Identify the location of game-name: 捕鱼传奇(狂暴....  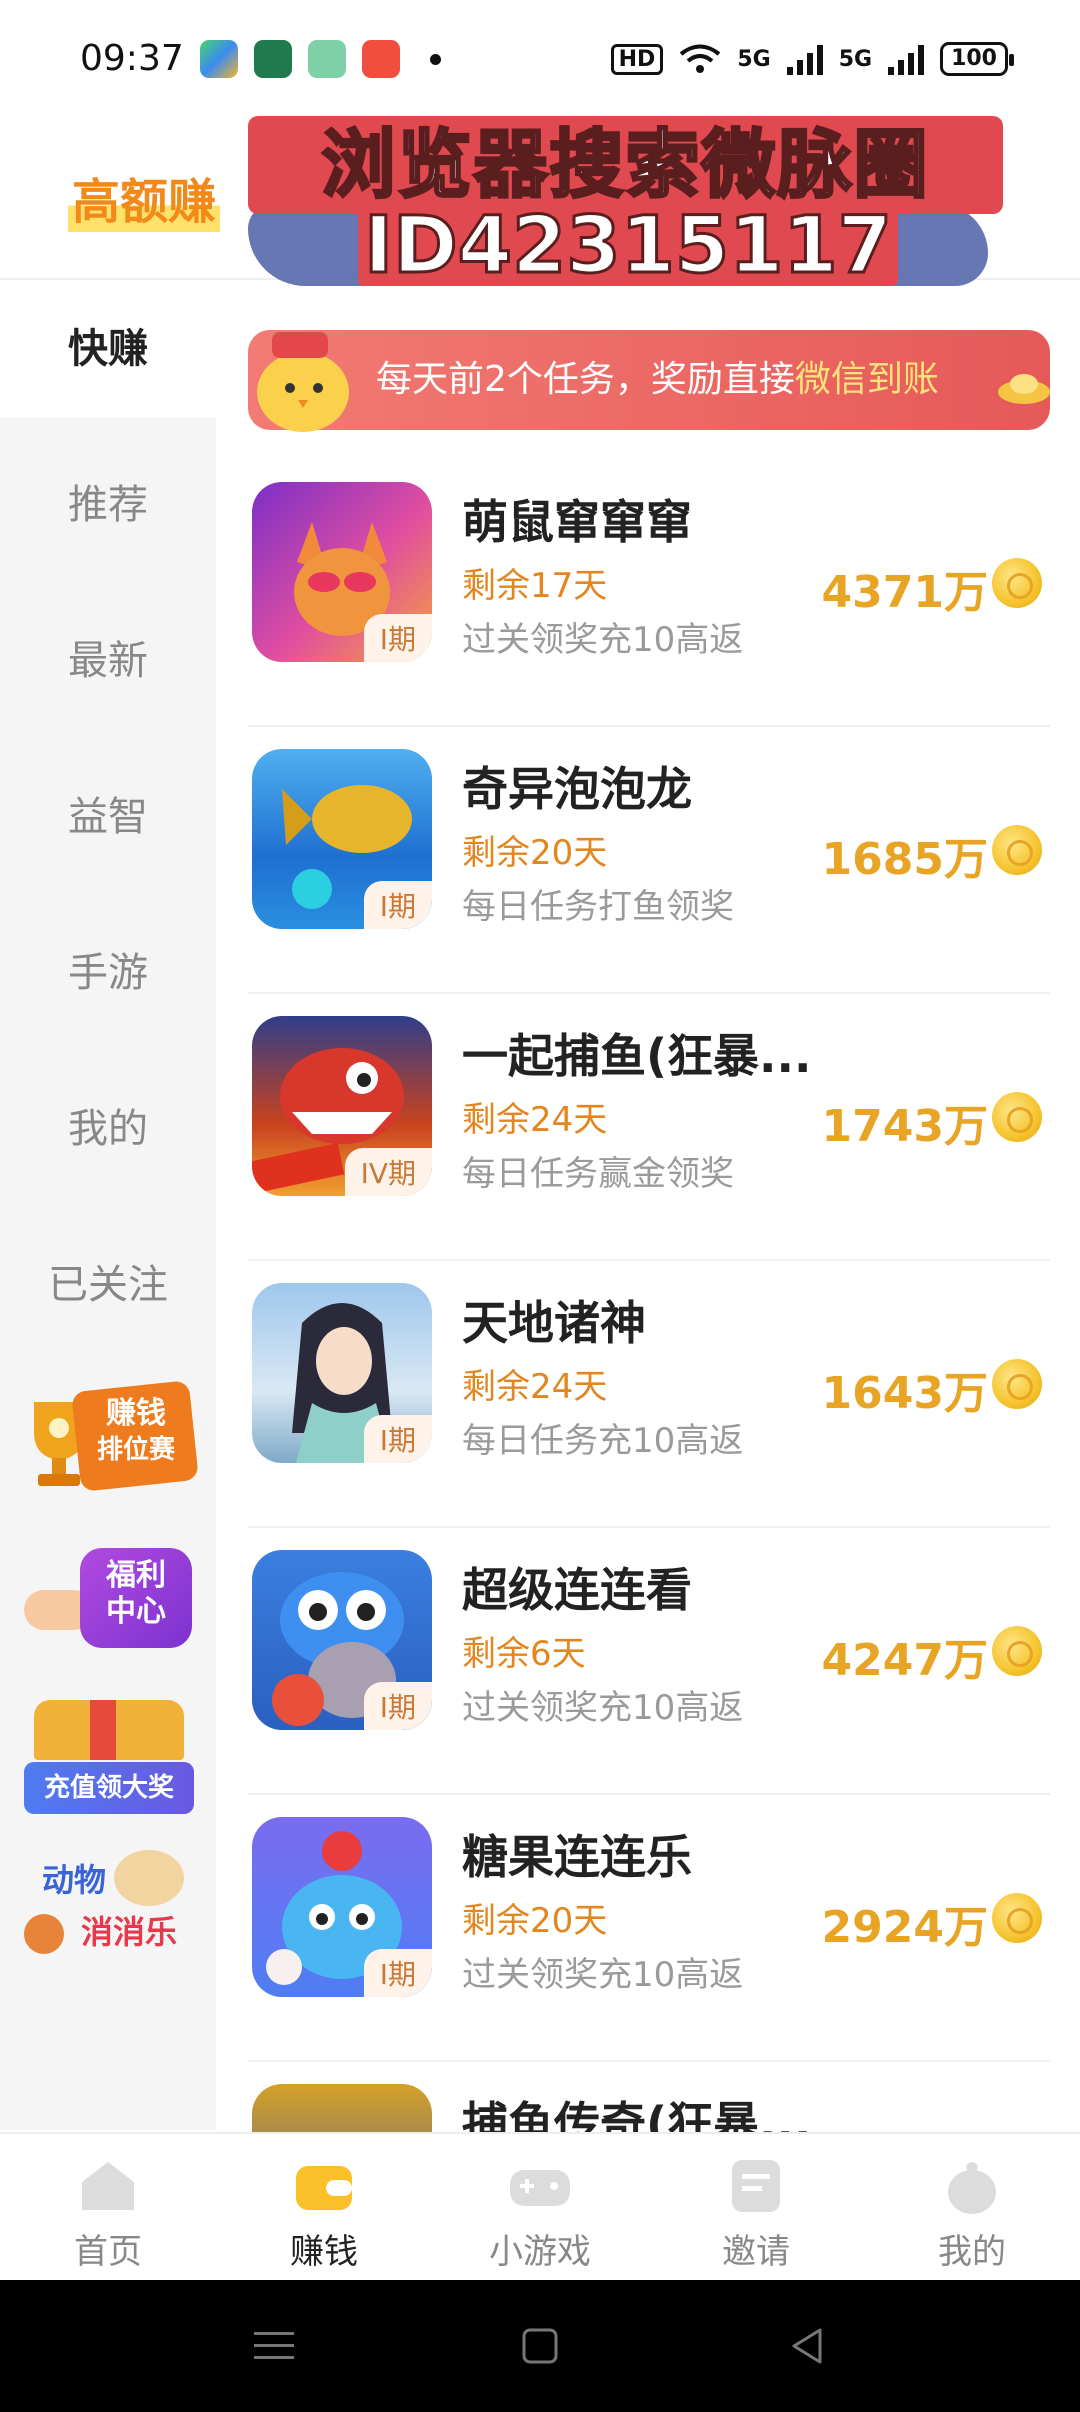
(637, 2114).